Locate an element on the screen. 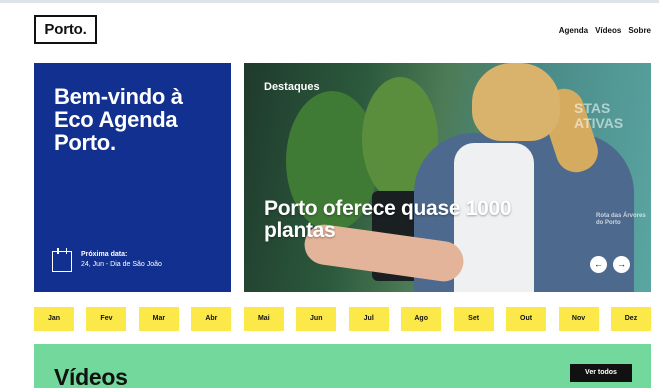 This screenshot has width=659, height=388. background-sign-caption: Rota das Árvores do Porto is located at coordinates (621, 219).